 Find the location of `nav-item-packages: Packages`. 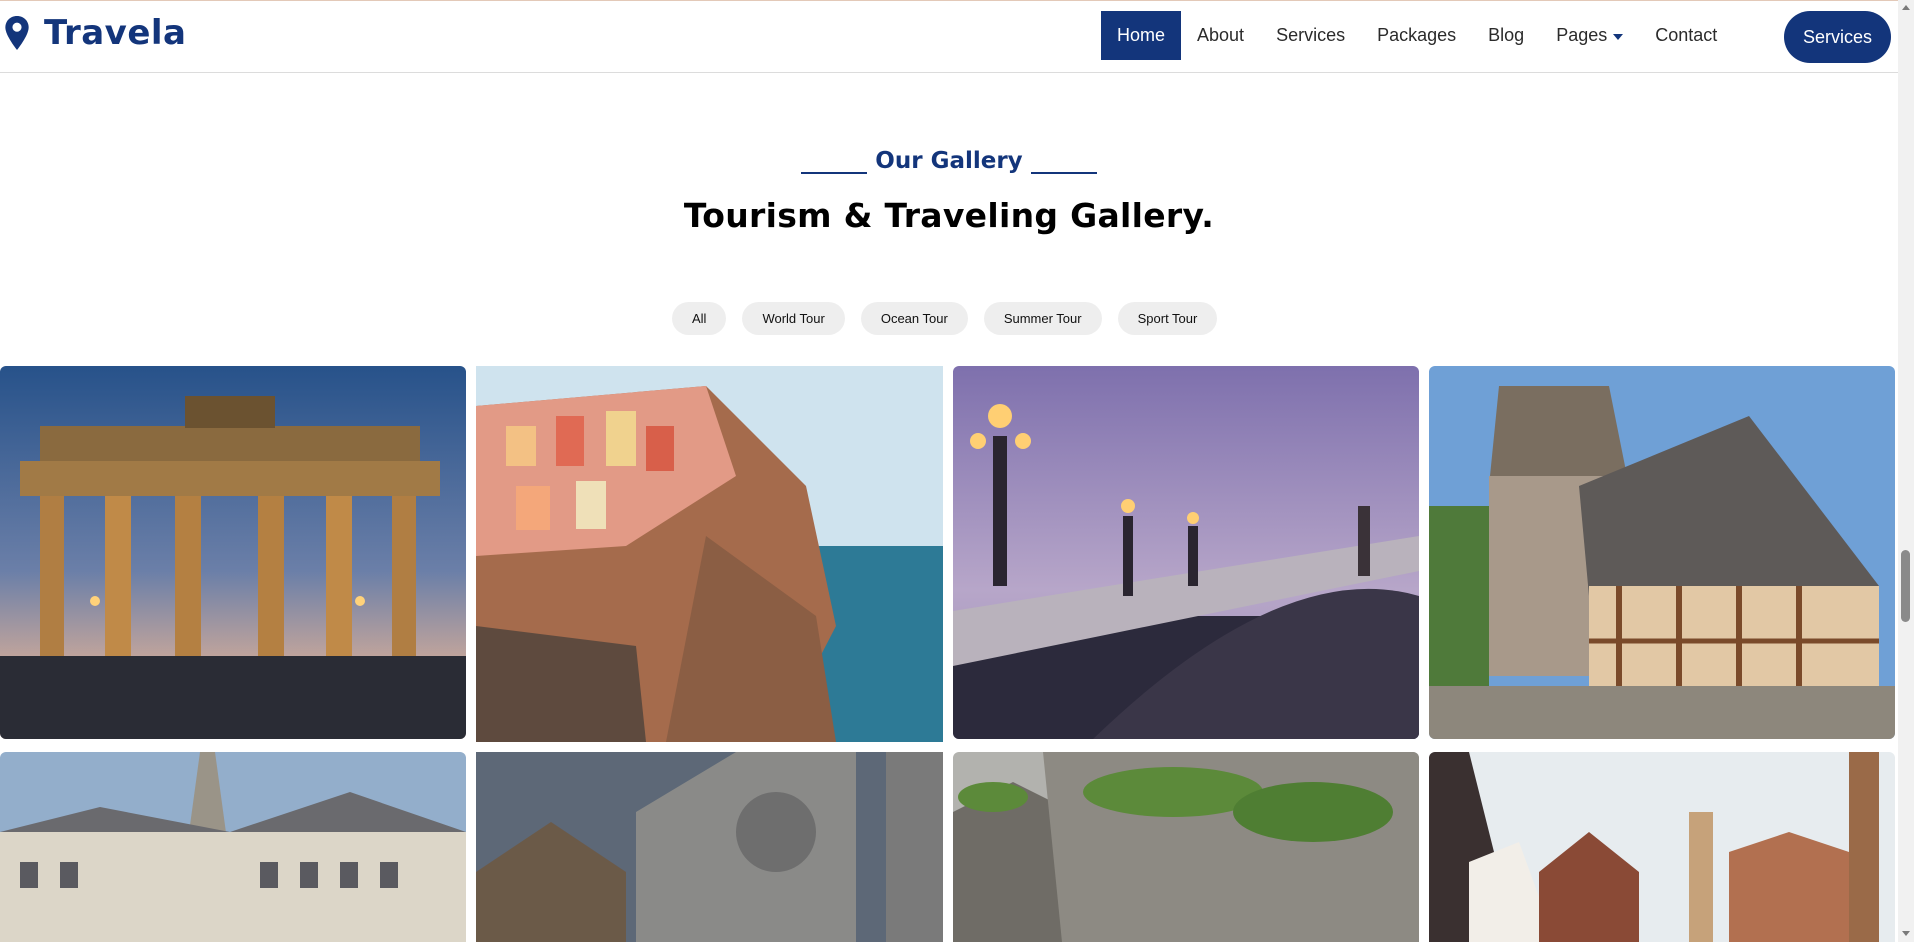

nav-item-packages: Packages is located at coordinates (1416, 35).